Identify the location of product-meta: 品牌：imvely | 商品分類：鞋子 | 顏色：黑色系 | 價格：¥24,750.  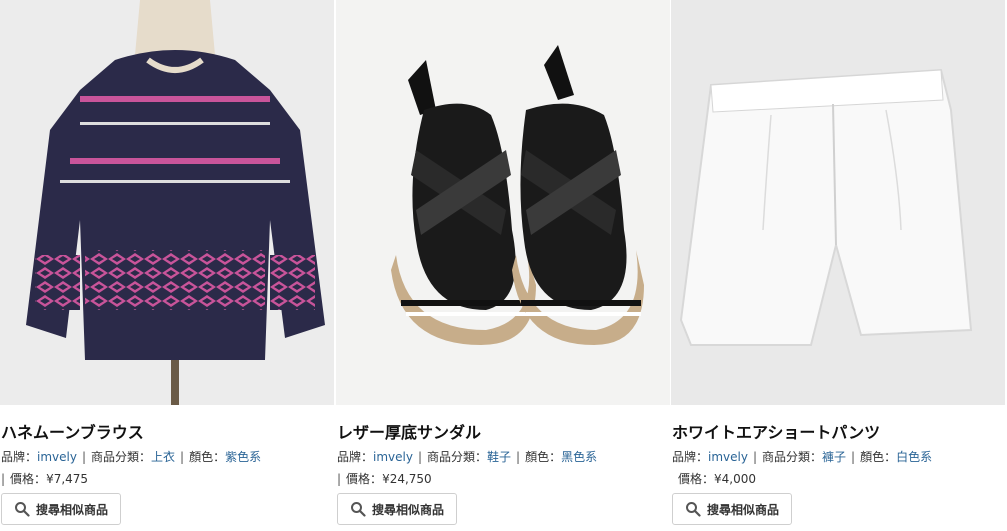
(503, 468).